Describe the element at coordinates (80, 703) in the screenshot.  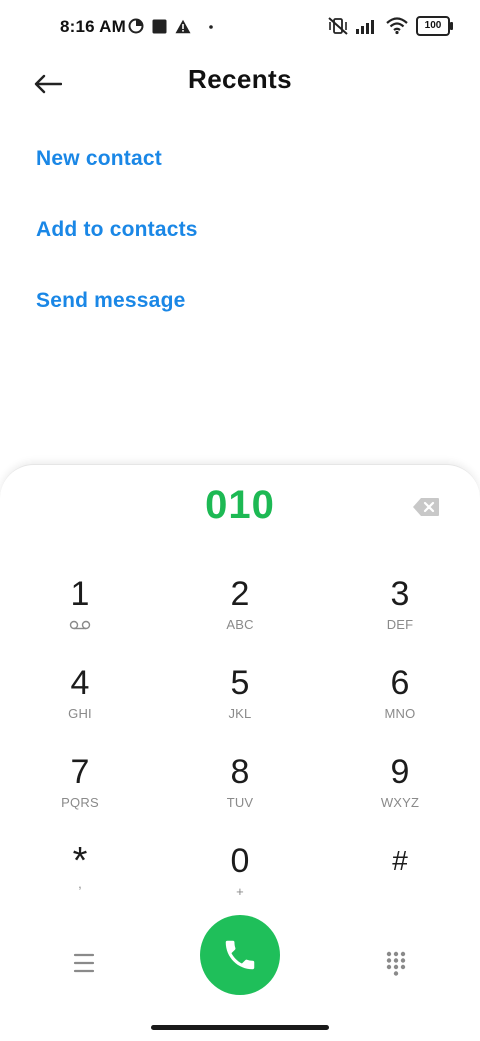
I see `key-4: 4 GHI` at that location.